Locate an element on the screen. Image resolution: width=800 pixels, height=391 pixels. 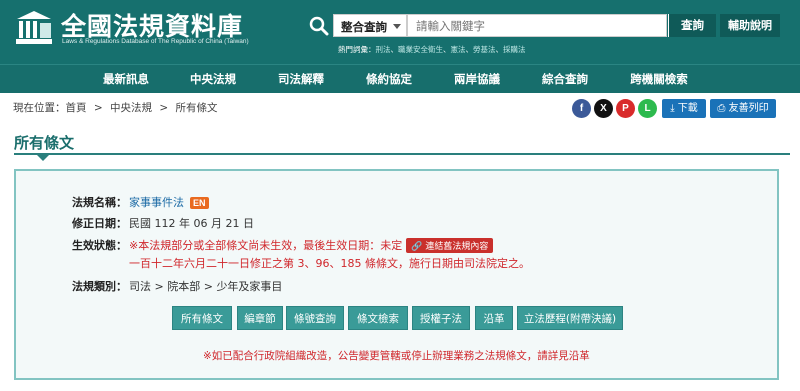
search-scope-select: 整合查詢 is located at coordinates (370, 25).